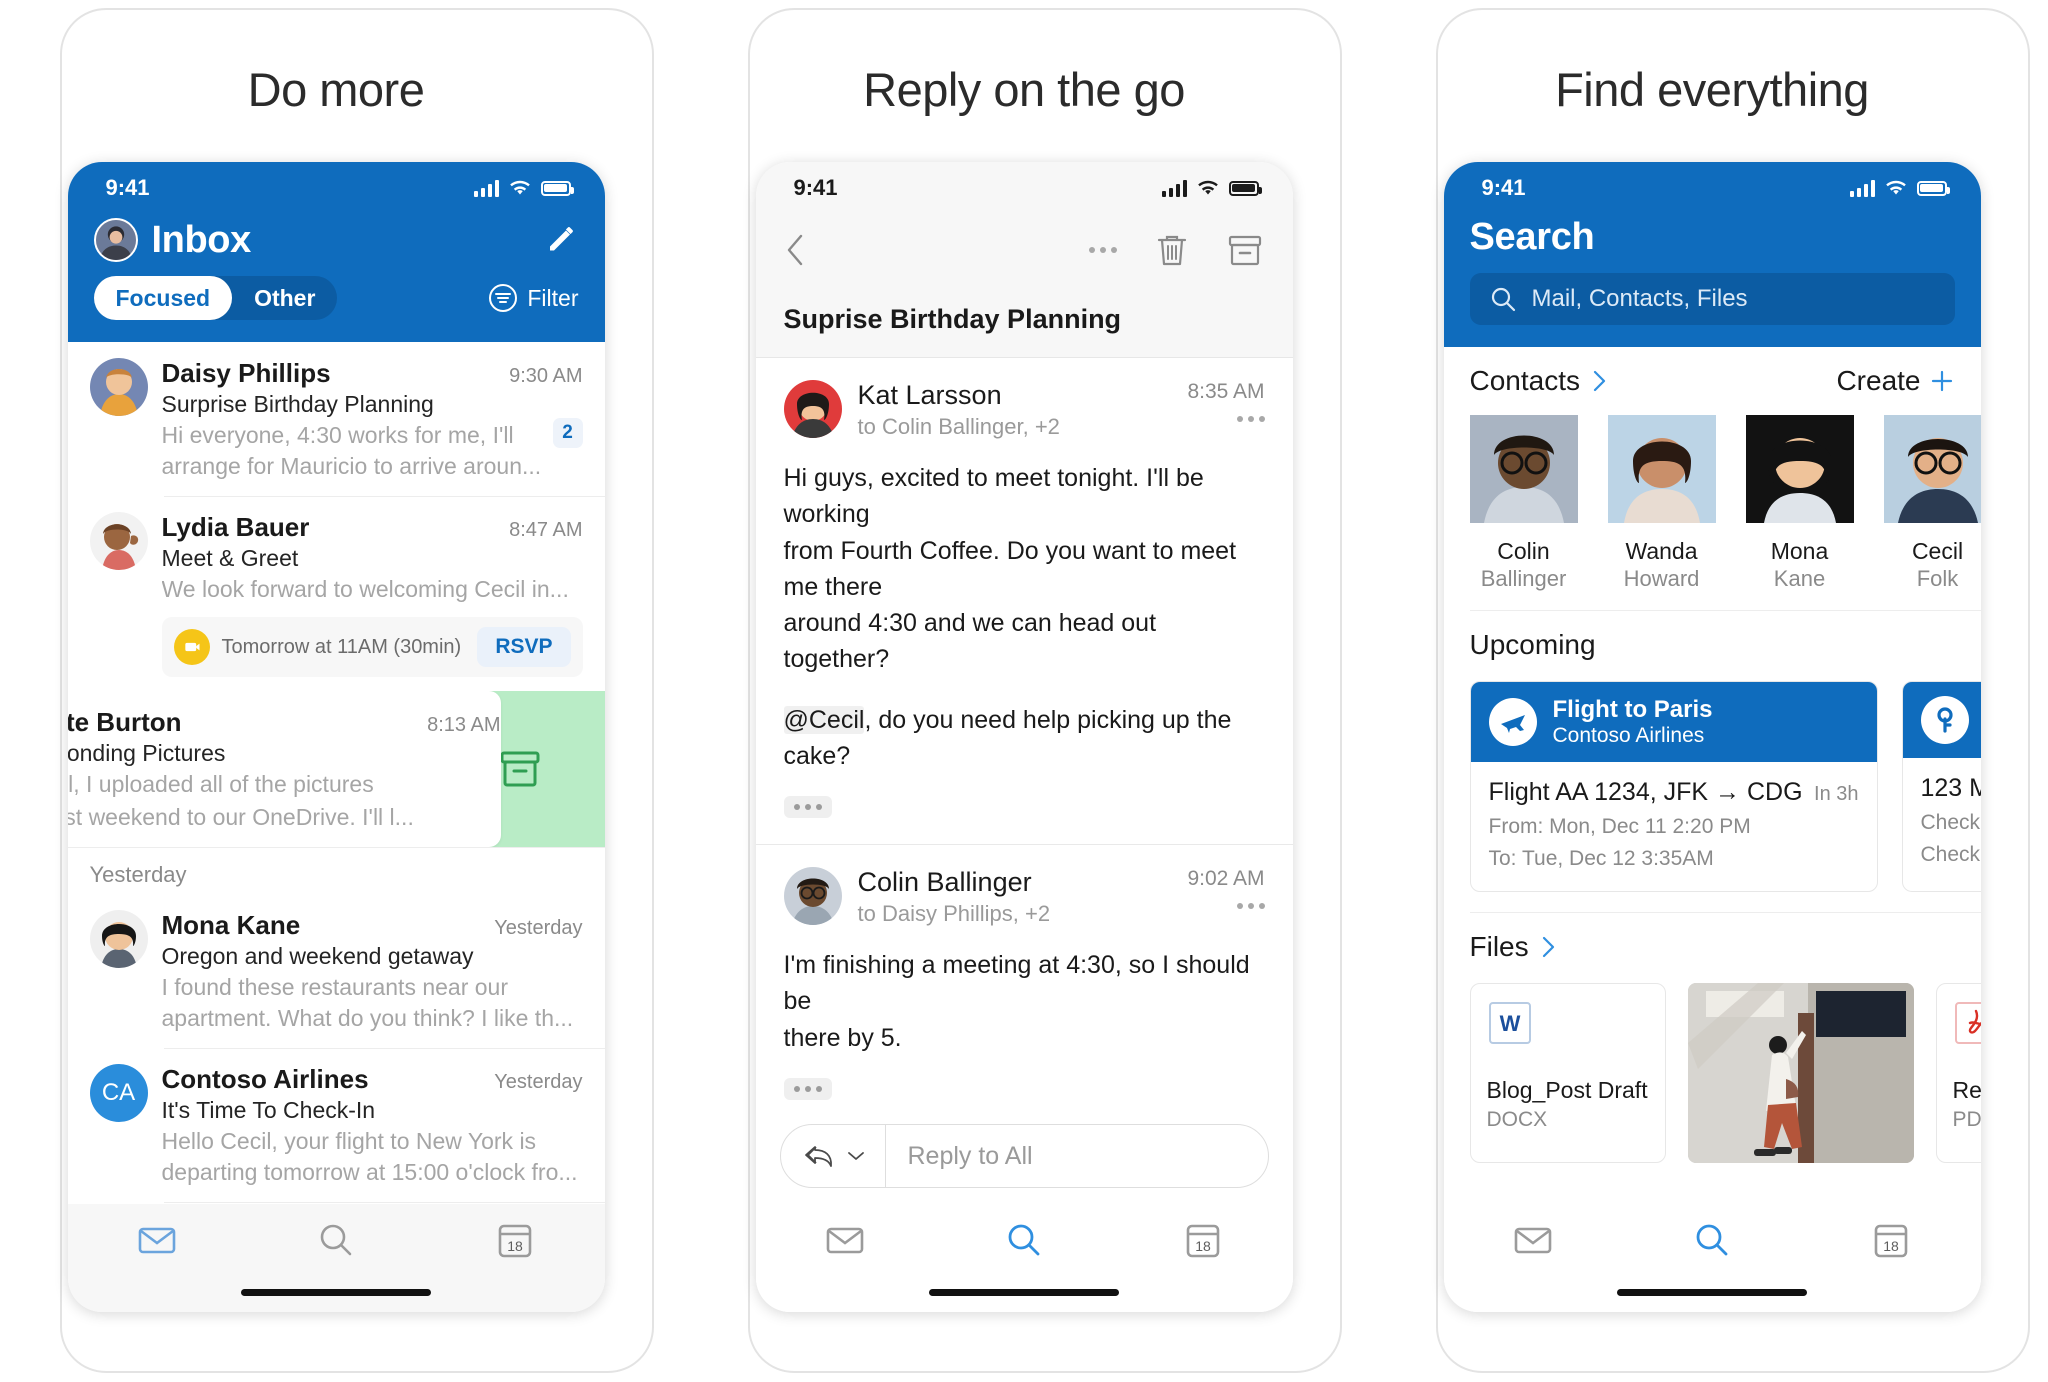 The image size is (2048, 1382). What do you see at coordinates (1517, 1119) in the screenshot?
I see `file-type: DOCX` at bounding box center [1517, 1119].